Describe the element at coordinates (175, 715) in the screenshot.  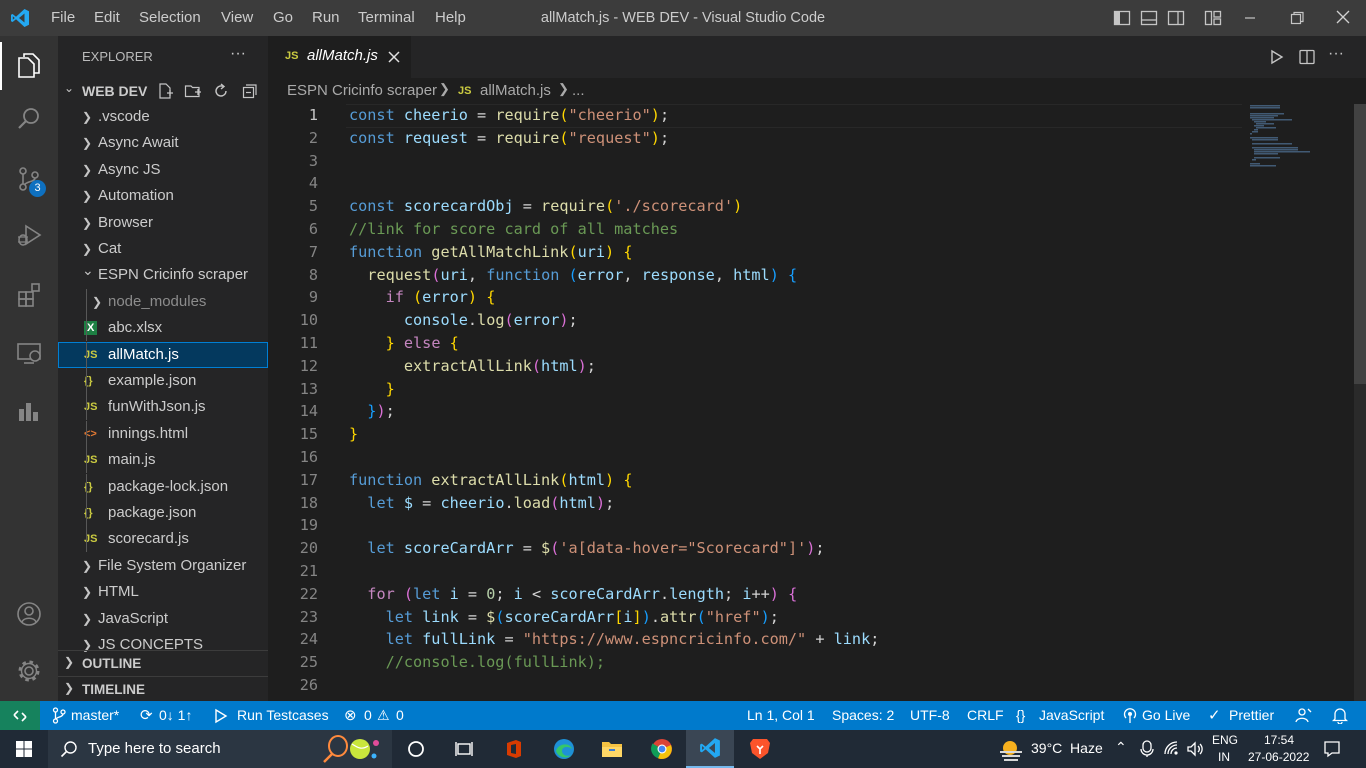
I see `git-sync-status: 0↓ 1↑` at that location.